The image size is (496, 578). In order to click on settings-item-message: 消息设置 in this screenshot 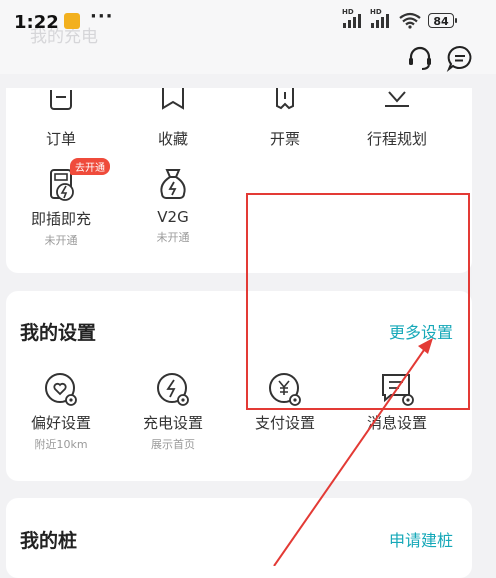, I will do `click(397, 401)`.